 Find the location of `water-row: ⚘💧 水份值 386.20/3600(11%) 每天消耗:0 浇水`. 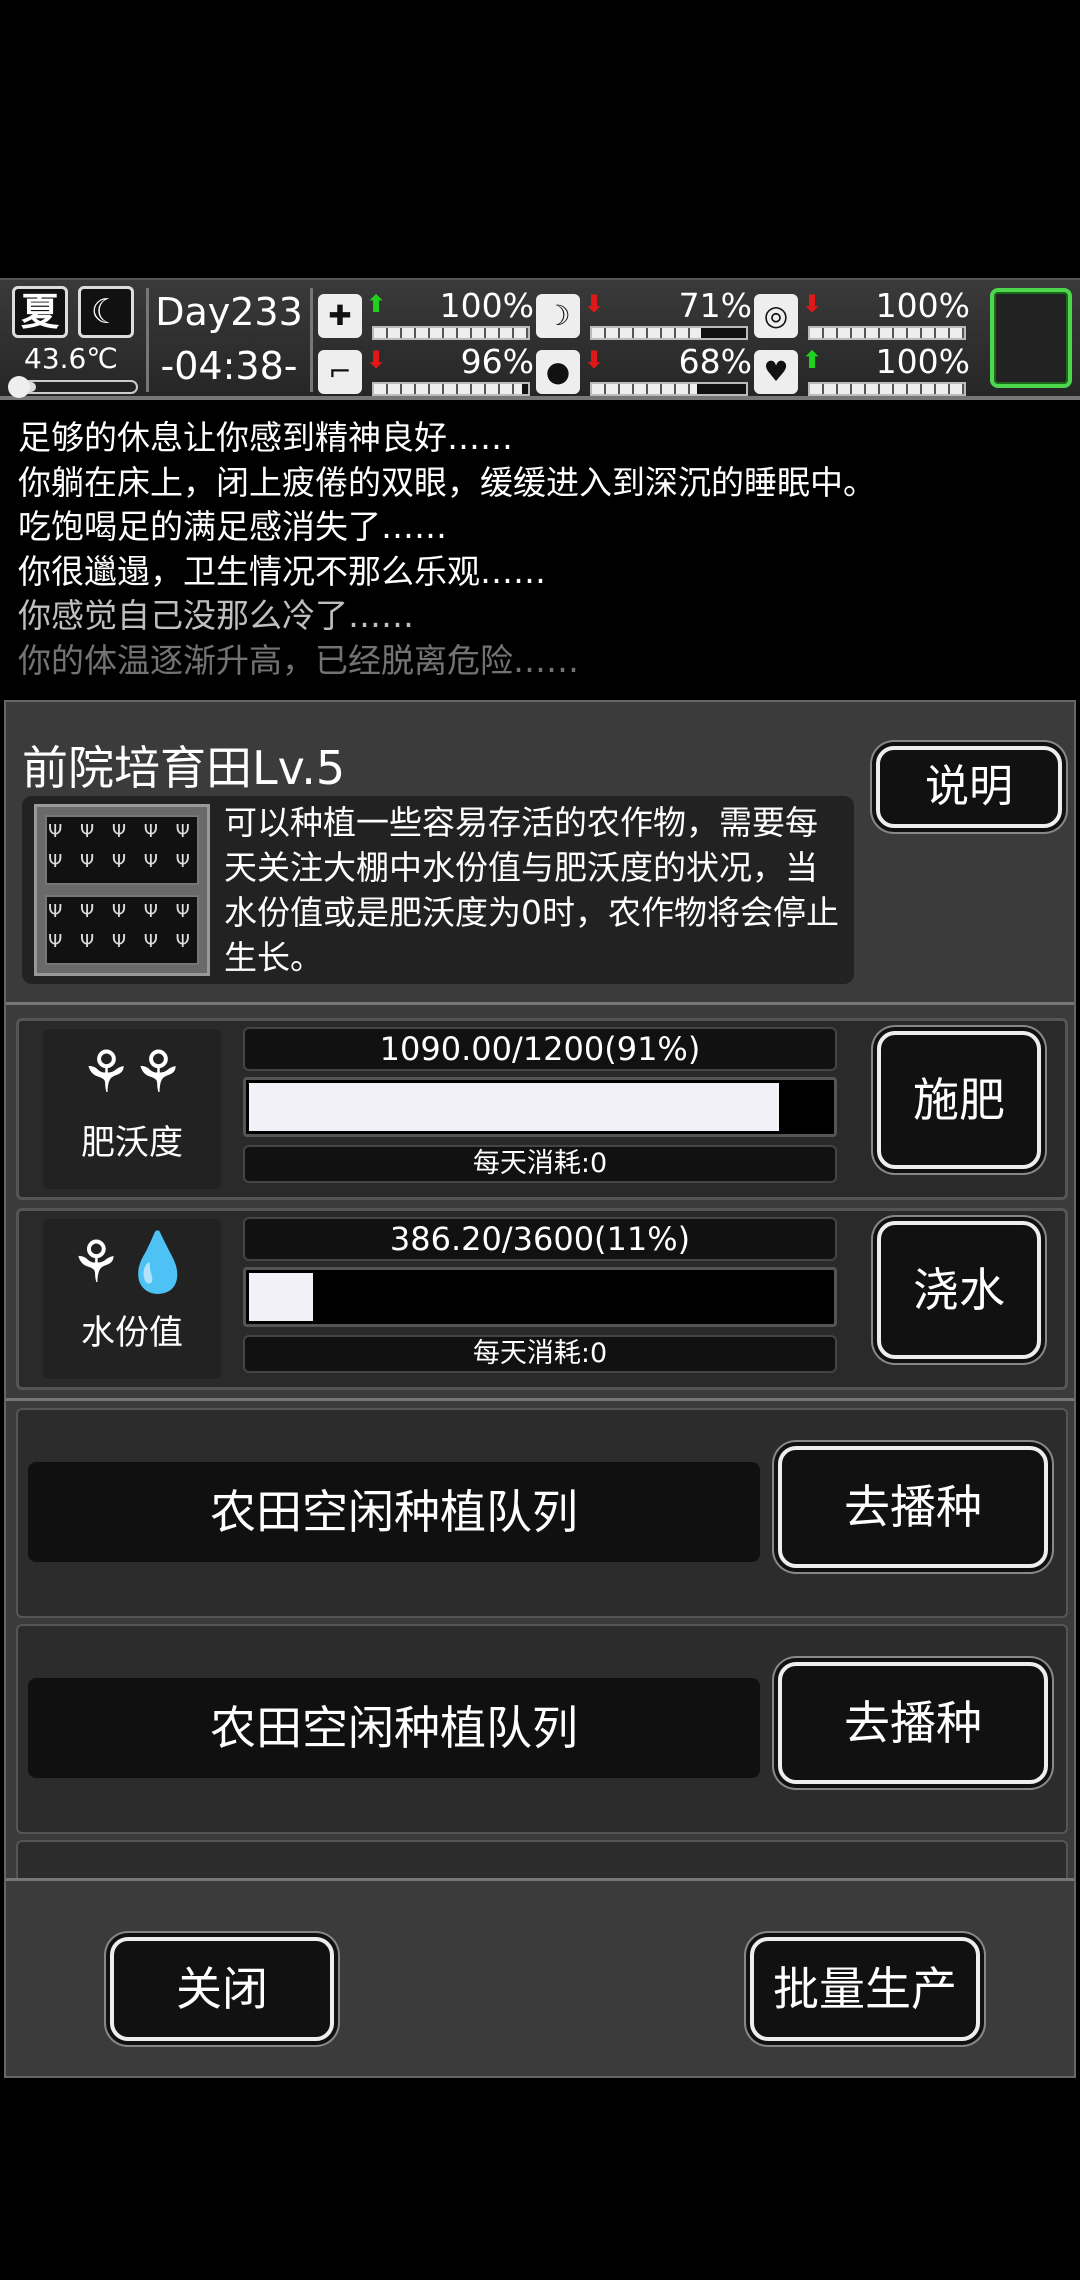

water-row: ⚘💧 水份值 386.20/3600(11%) 每天消耗:0 浇水 is located at coordinates (542, 1299).